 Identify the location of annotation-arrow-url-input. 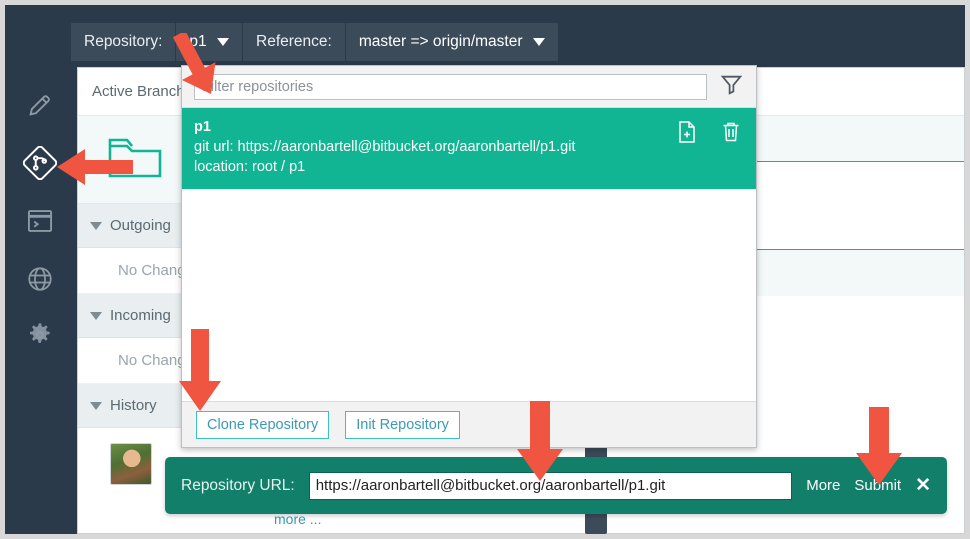
(540, 441).